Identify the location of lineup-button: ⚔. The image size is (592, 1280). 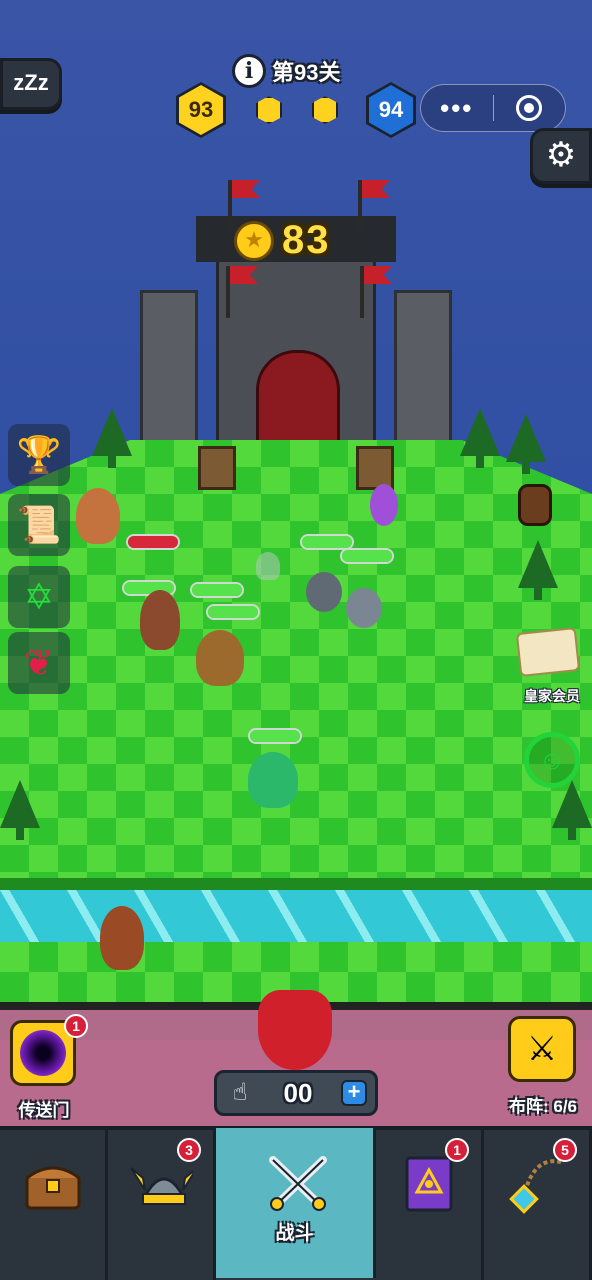
(542, 1049).